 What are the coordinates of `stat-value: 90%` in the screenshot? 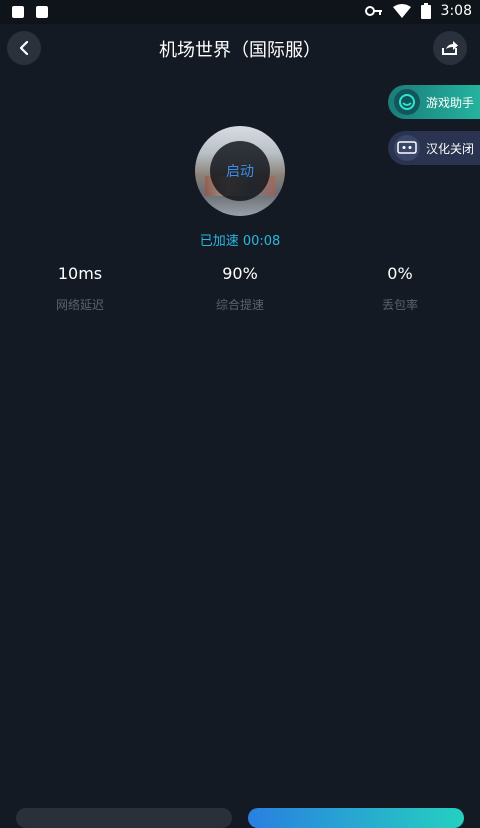 It's located at (240, 273).